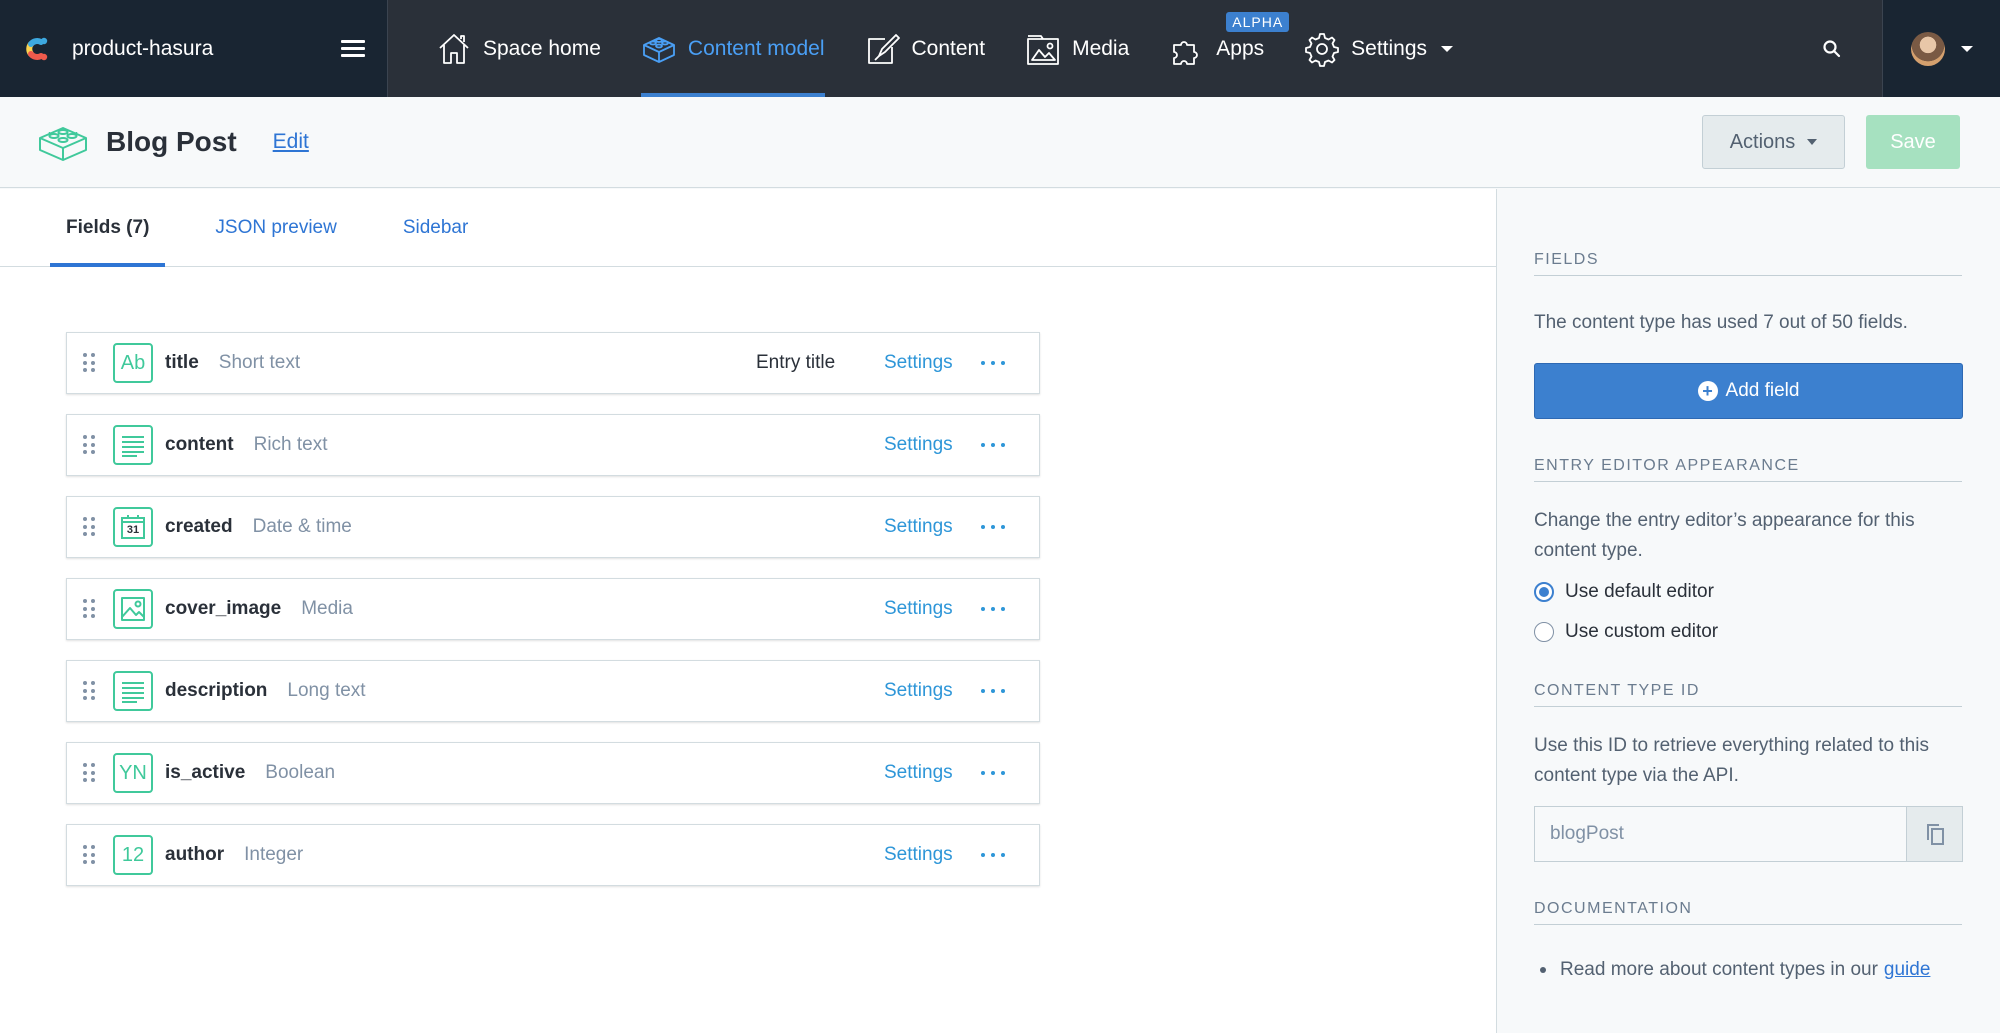 This screenshot has width=2000, height=1033. I want to click on documentation-section-title: DOCUMENTATION, so click(1748, 912).